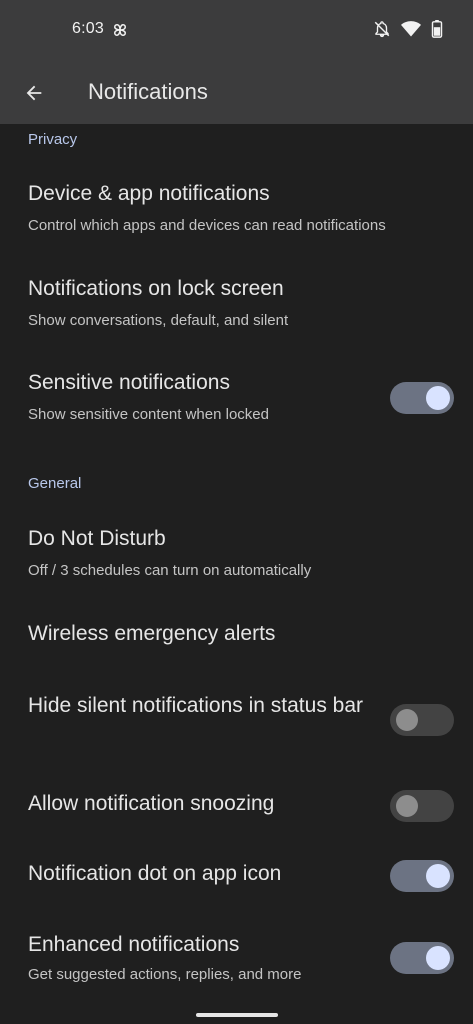 The height and width of the screenshot is (1024, 473). What do you see at coordinates (149, 193) in the screenshot?
I see `pref-title: Device & app notifications` at bounding box center [149, 193].